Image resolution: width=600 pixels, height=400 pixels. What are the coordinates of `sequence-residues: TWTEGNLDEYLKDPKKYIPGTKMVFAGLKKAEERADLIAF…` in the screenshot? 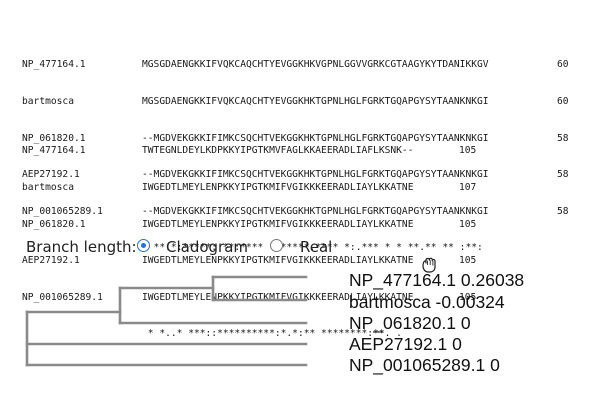 It's located at (278, 151).